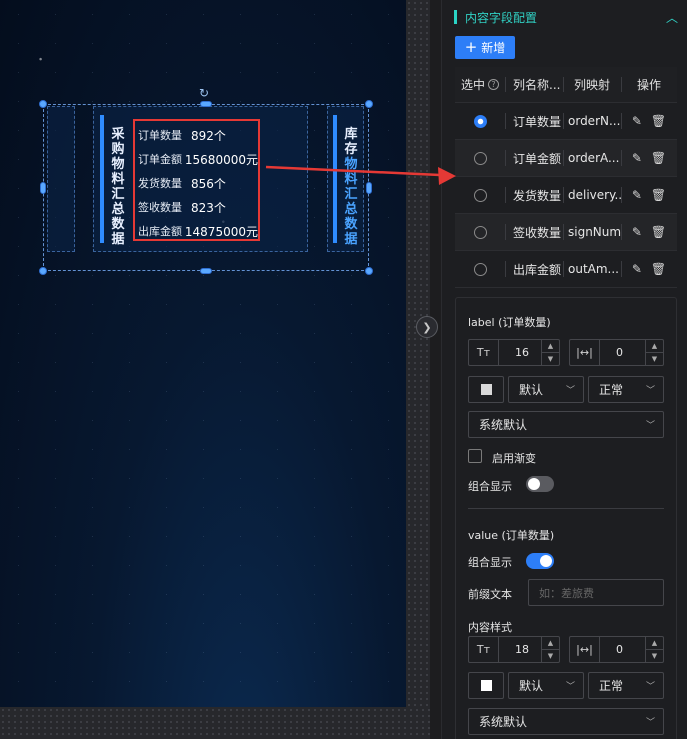  I want to click on resize-handle-bottom, so click(206, 271).